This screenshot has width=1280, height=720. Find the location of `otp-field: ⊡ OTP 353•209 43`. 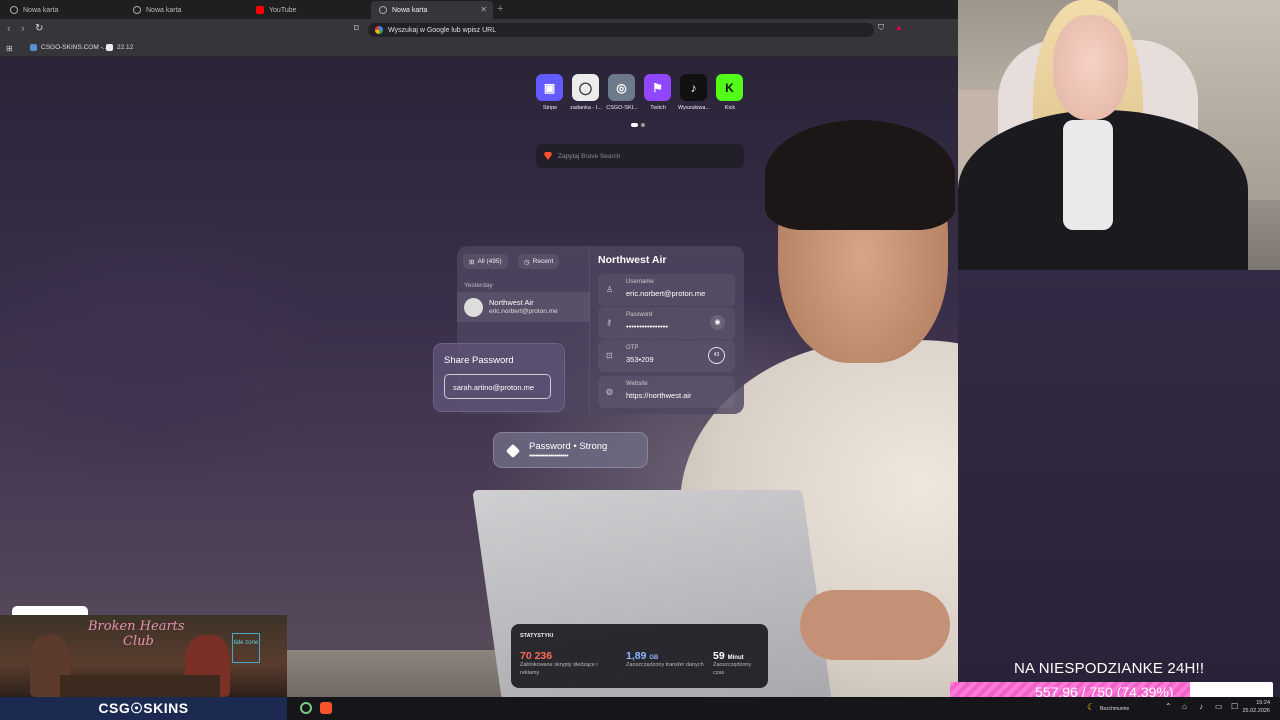

otp-field: ⊡ OTP 353•209 43 is located at coordinates (666, 356).